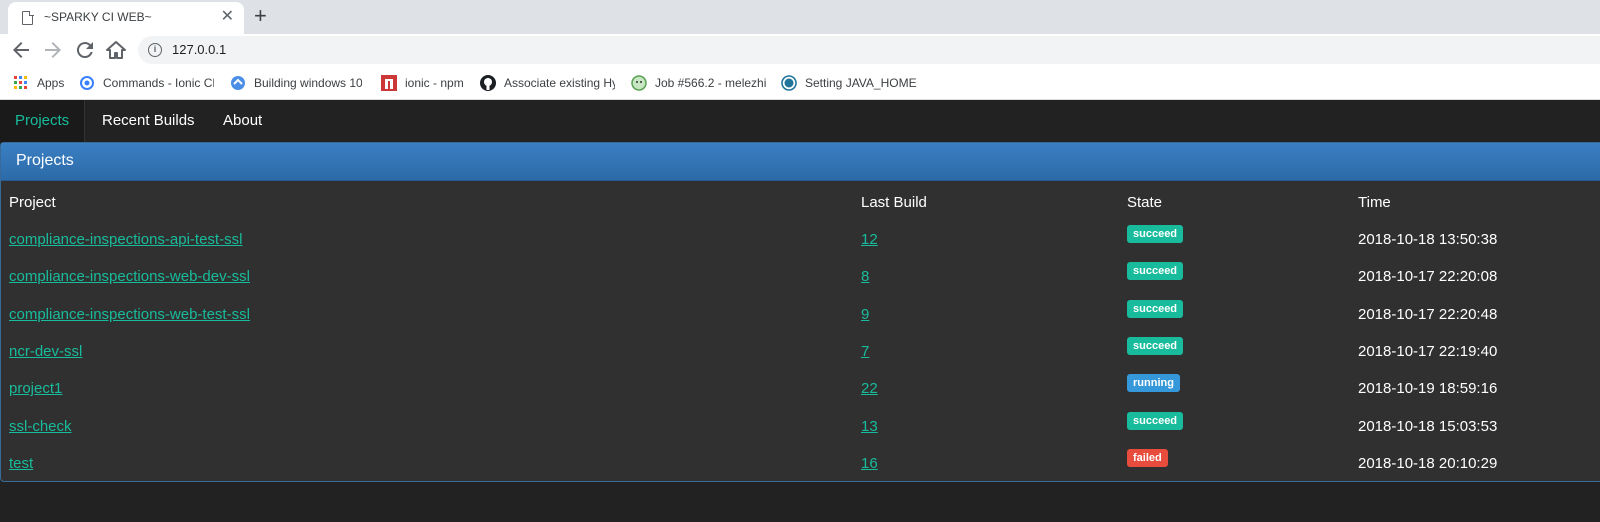  What do you see at coordinates (1428, 277) in the screenshot?
I see `build-time: 2018-10-17 22:20:08` at bounding box center [1428, 277].